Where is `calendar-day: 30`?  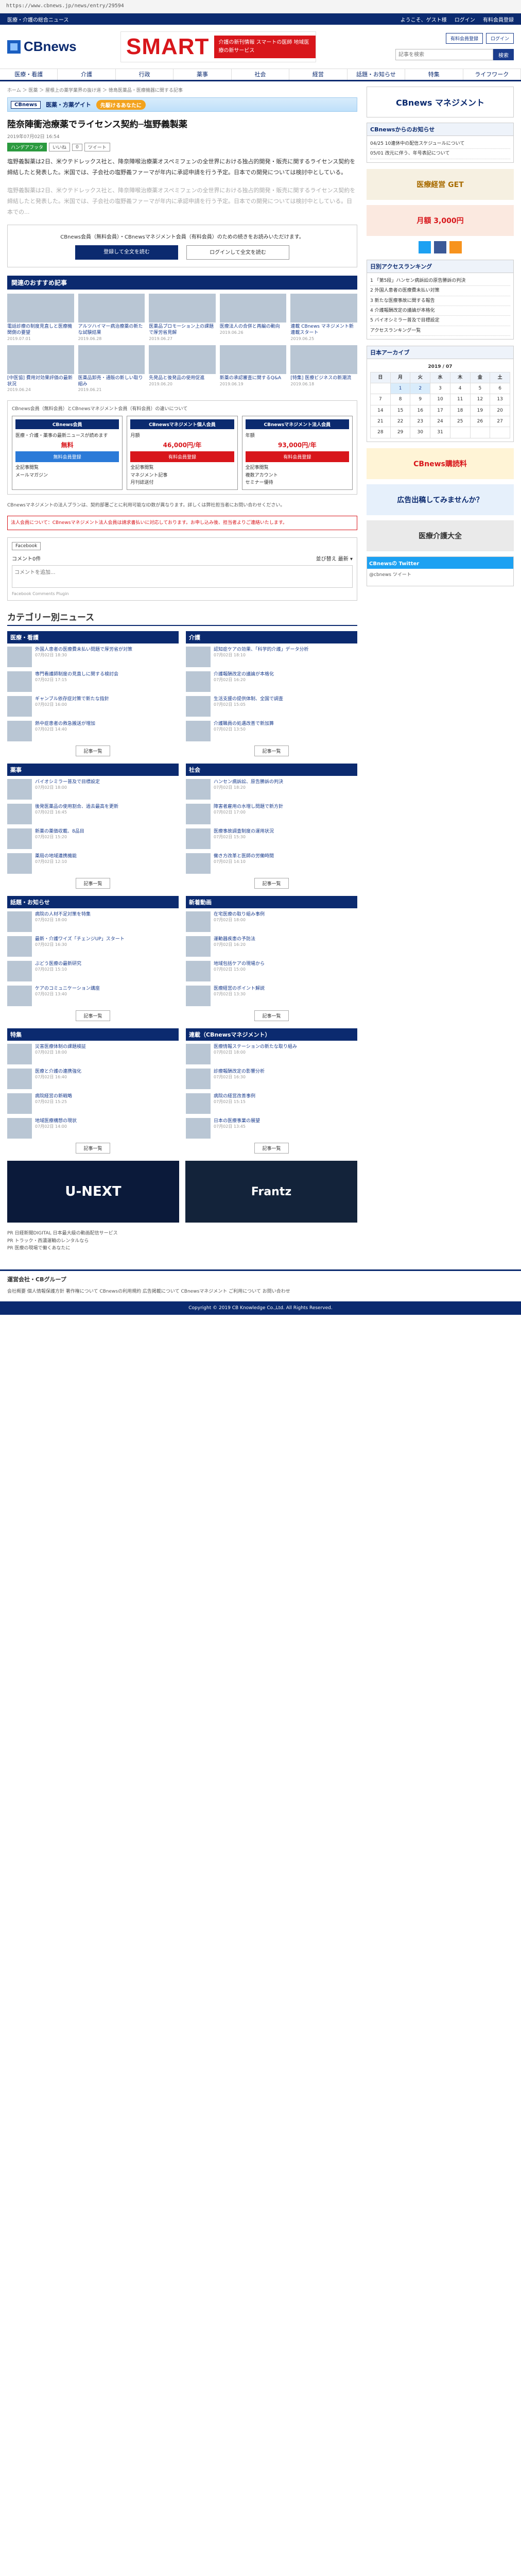
calendar-day: 30 is located at coordinates (420, 433).